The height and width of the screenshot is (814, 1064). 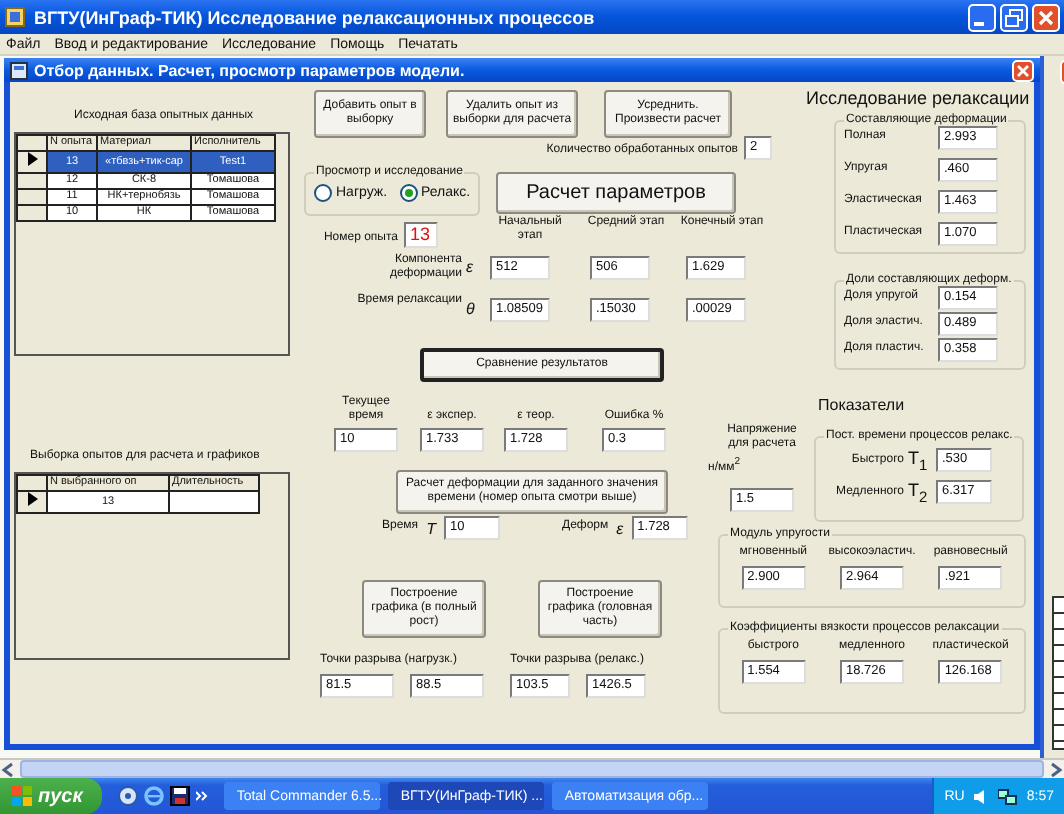 What do you see at coordinates (128, 796) in the screenshot?
I see `disc-icon` at bounding box center [128, 796].